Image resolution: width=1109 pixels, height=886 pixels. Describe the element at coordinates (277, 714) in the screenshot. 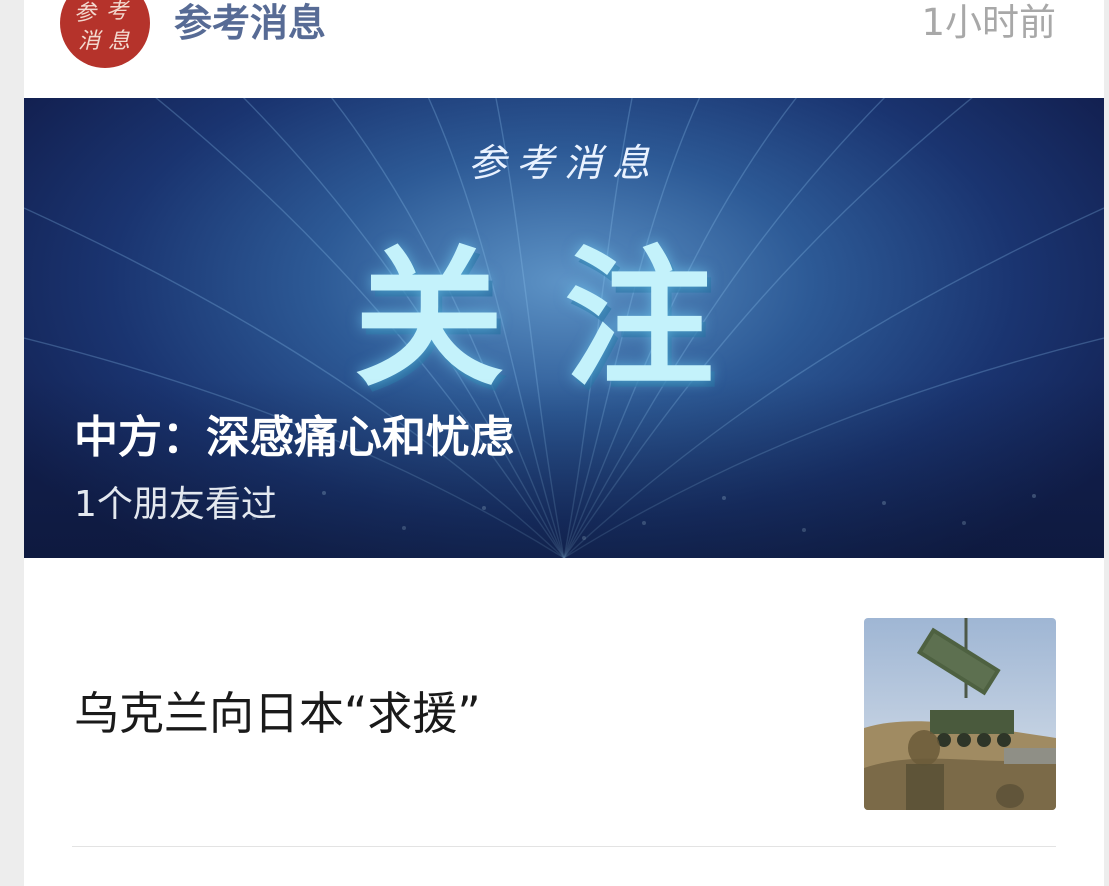

I see `article-title: 乌克兰向日本“求援”` at that location.